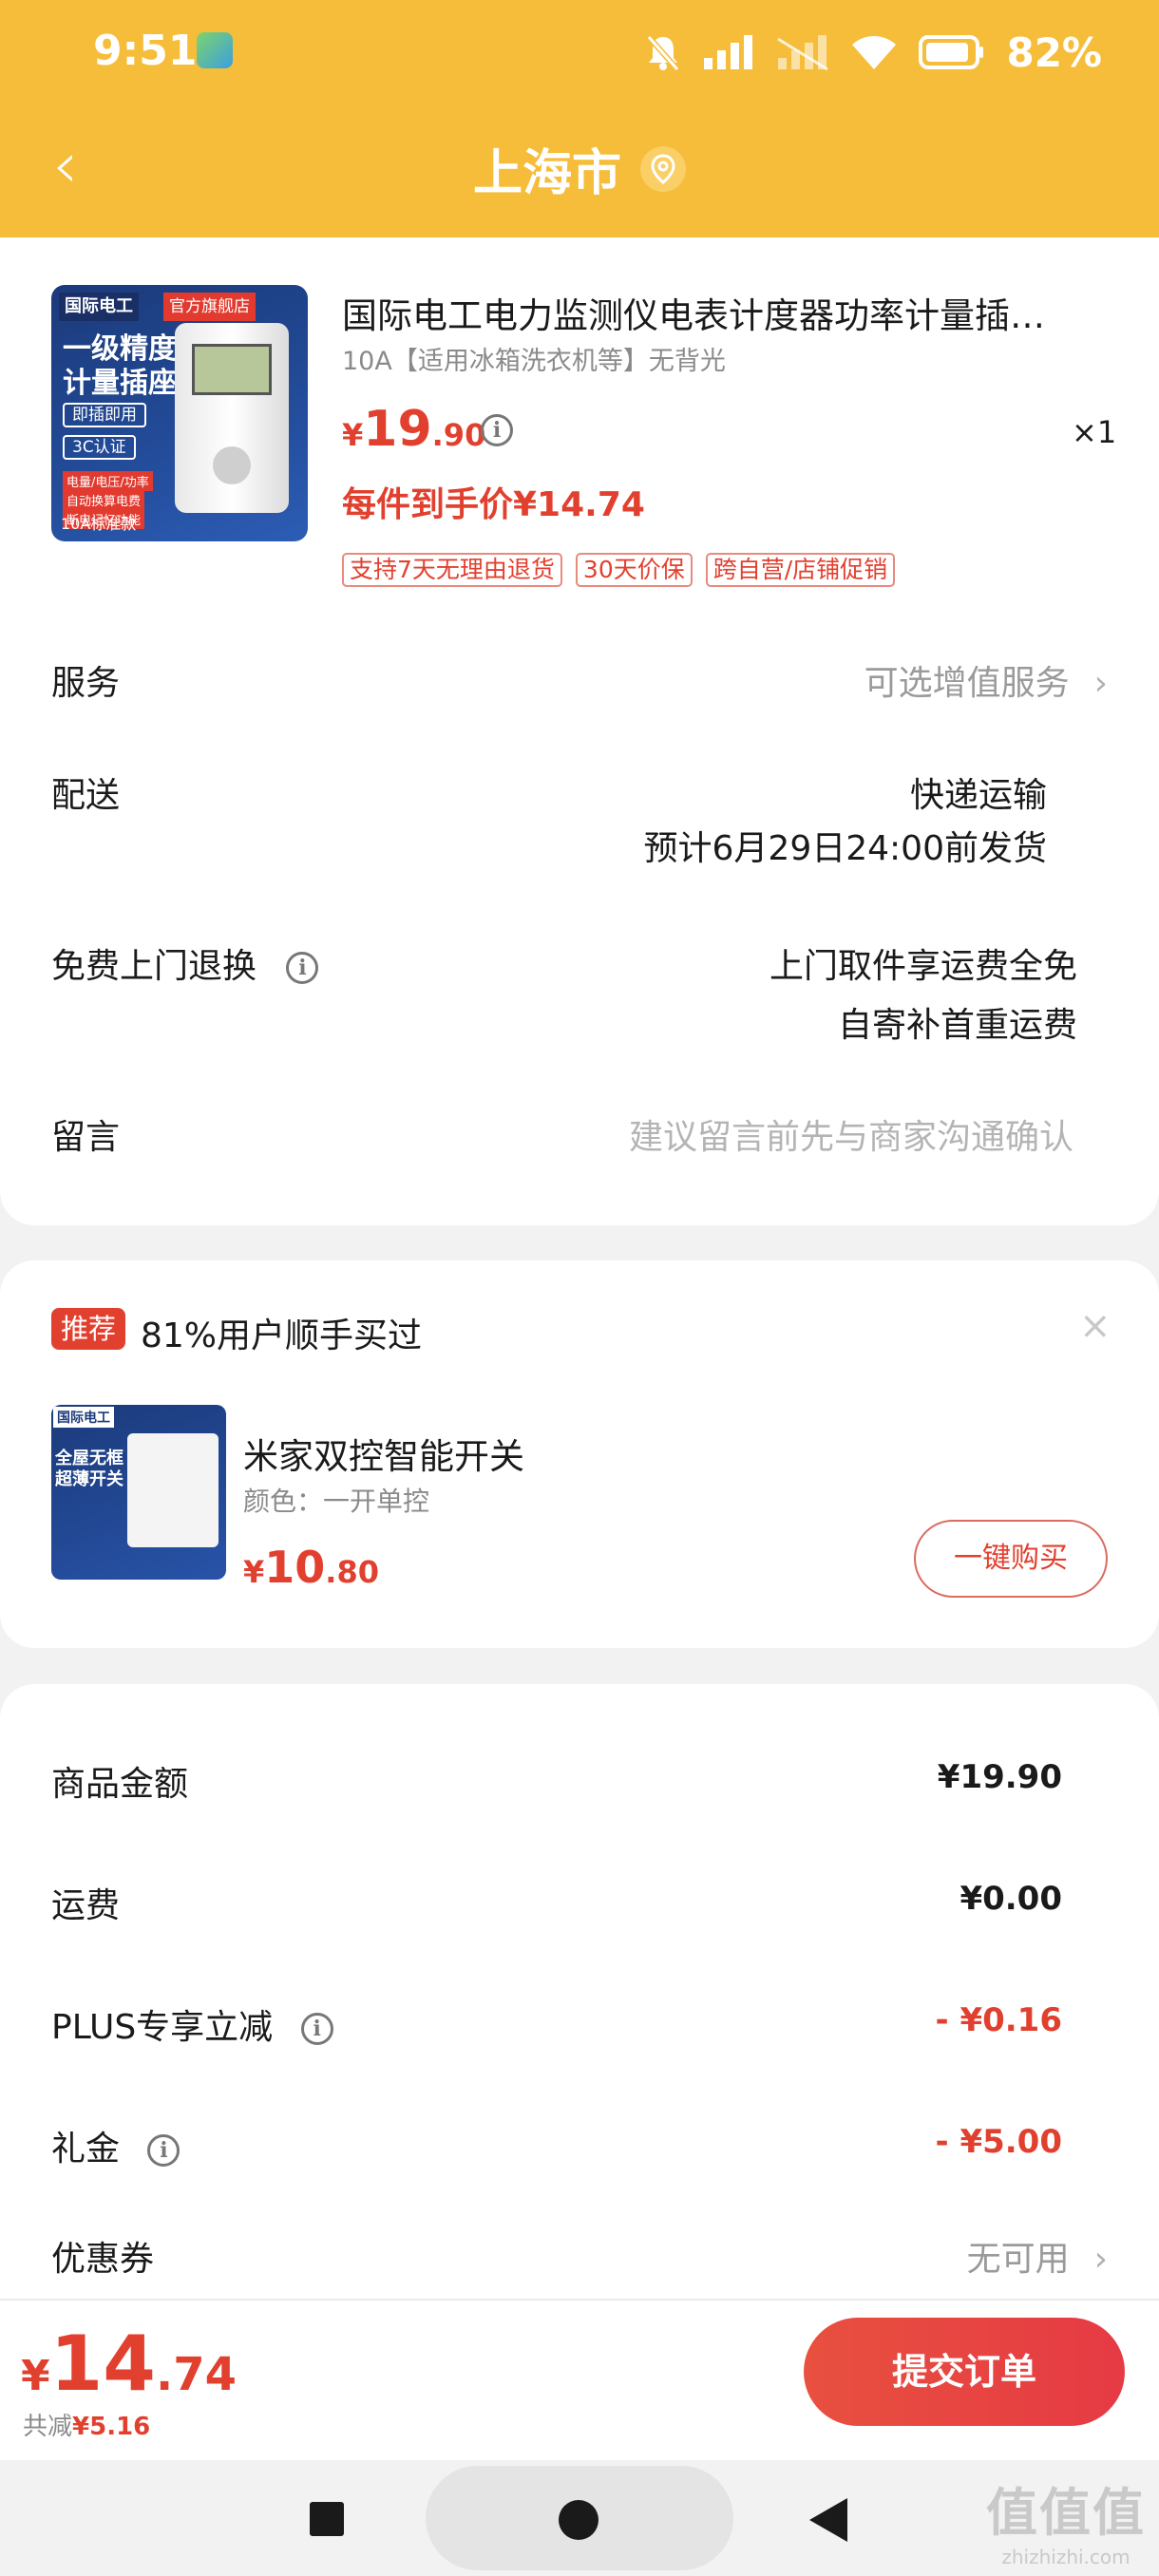 The image size is (1159, 2576). What do you see at coordinates (458, 435) in the screenshot?
I see `price-decimal: .90` at bounding box center [458, 435].